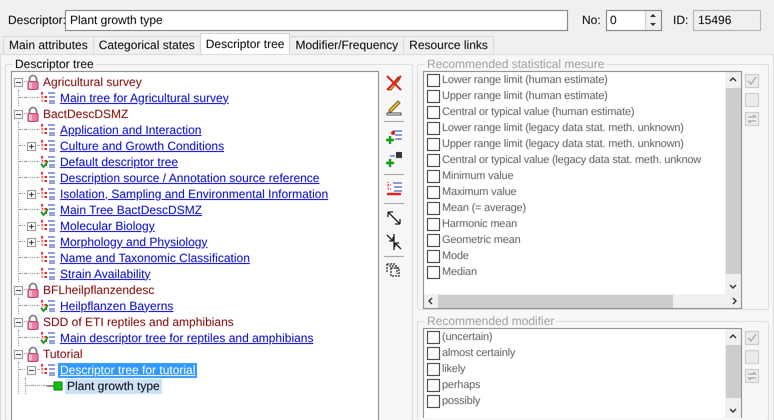 This screenshot has height=420, width=774. What do you see at coordinates (190, 178) in the screenshot?
I see `tree-link: Description source / Annotation source reference` at bounding box center [190, 178].